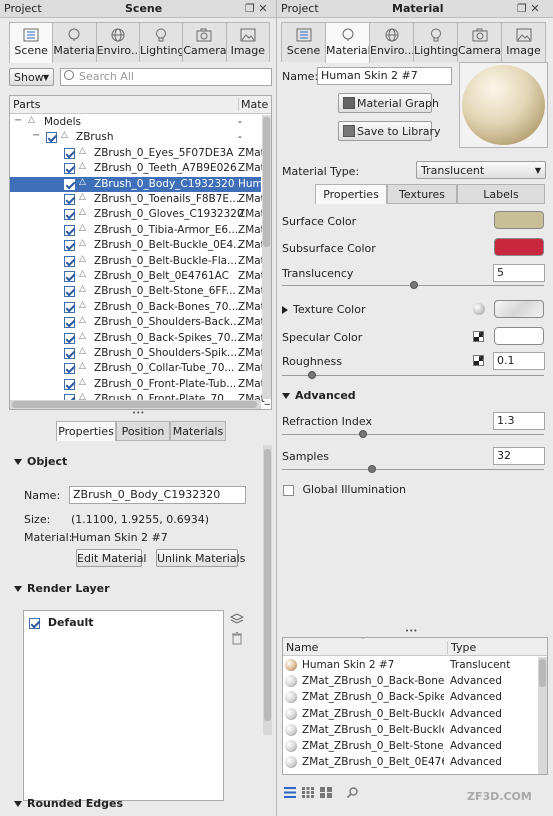 The image size is (553, 816). What do you see at coordinates (290, 792) in the screenshot?
I see `list-view-icon` at bounding box center [290, 792].